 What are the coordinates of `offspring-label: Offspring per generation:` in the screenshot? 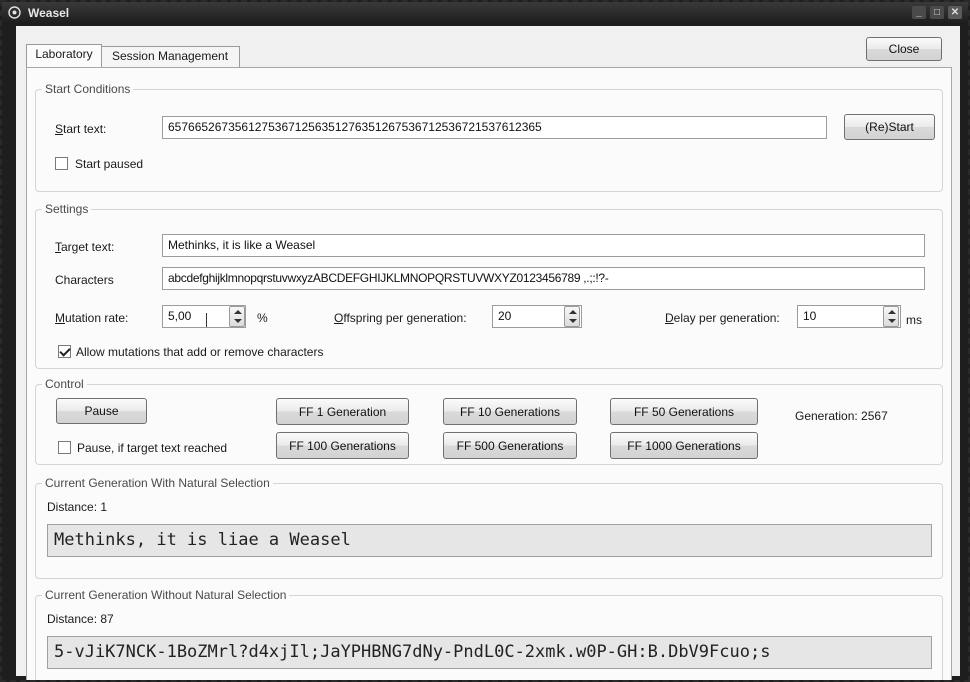 It's located at (400, 318).